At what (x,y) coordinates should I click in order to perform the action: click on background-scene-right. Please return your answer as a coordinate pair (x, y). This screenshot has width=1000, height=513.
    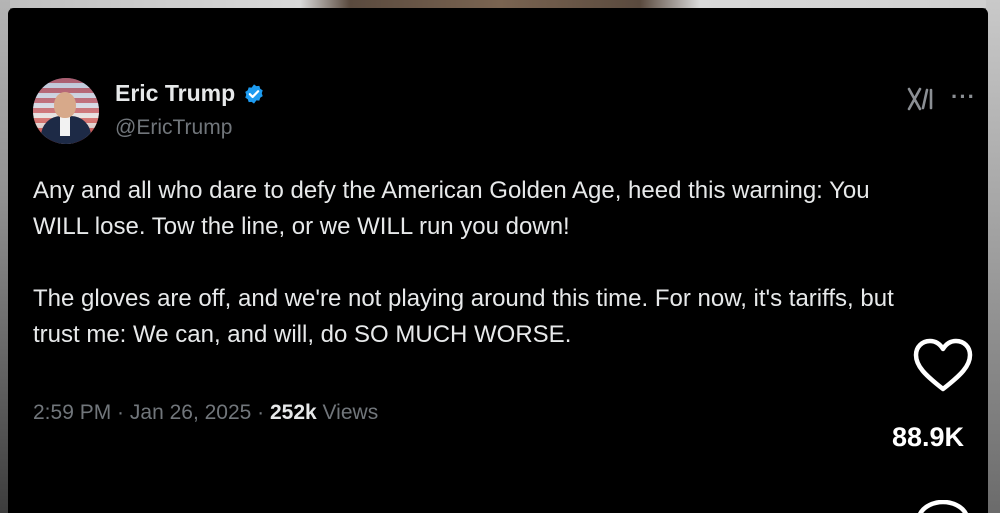
    Looking at the image, I should click on (993, 256).